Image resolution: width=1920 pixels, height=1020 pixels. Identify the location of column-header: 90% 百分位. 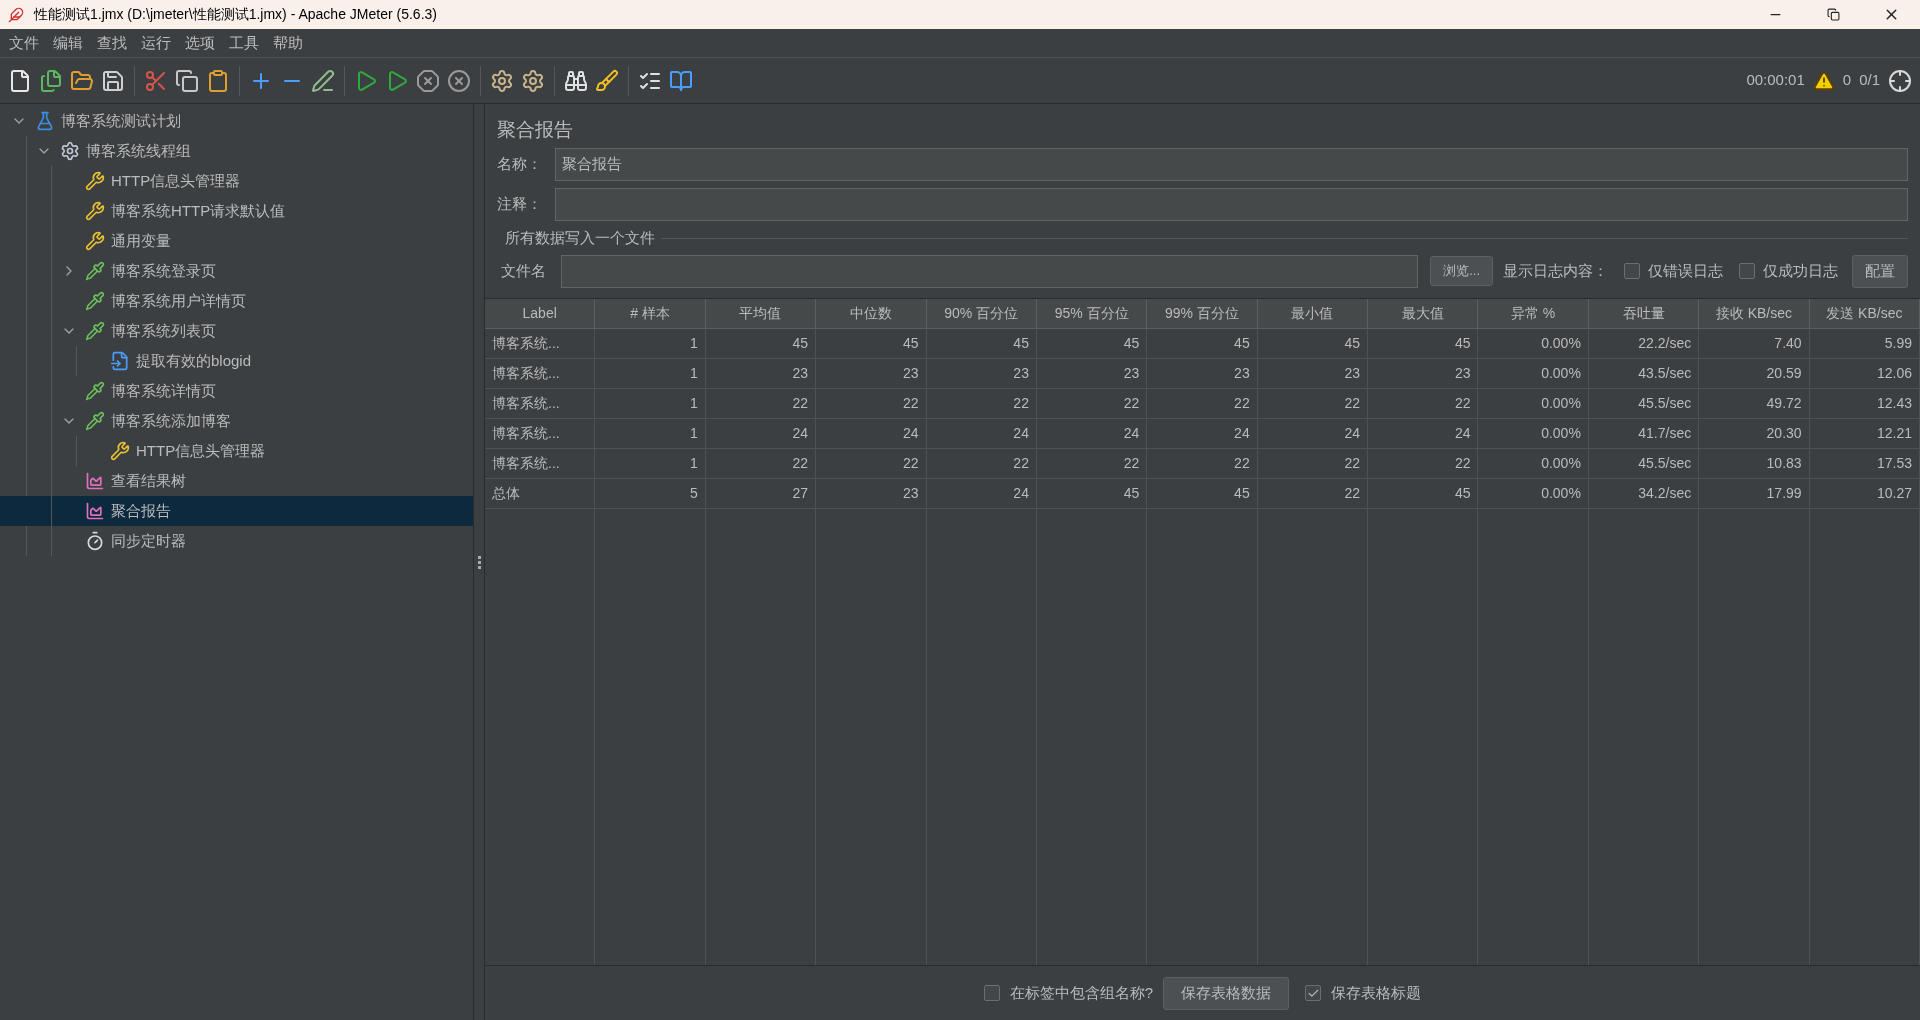
(981, 313).